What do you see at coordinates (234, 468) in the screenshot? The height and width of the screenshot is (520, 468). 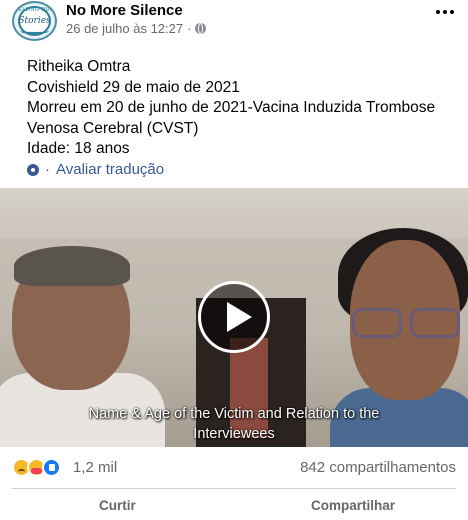 I see `post-stats: 1,2 mil 842 compartilhamentos` at bounding box center [234, 468].